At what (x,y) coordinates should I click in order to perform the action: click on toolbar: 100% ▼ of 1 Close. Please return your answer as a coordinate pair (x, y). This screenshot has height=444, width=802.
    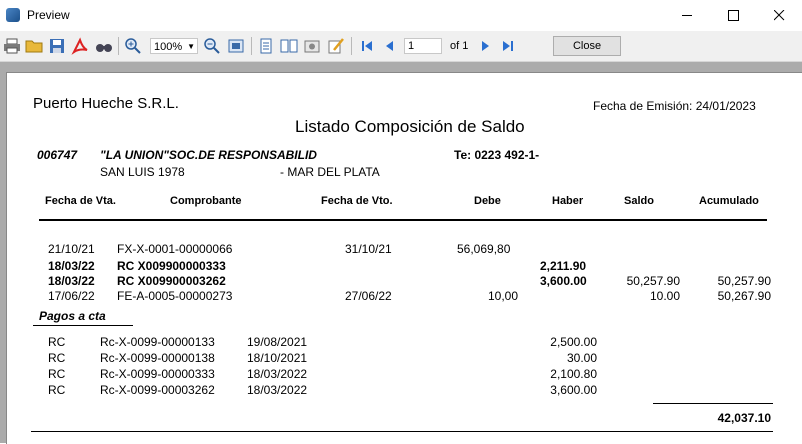
    Looking at the image, I should click on (401, 46).